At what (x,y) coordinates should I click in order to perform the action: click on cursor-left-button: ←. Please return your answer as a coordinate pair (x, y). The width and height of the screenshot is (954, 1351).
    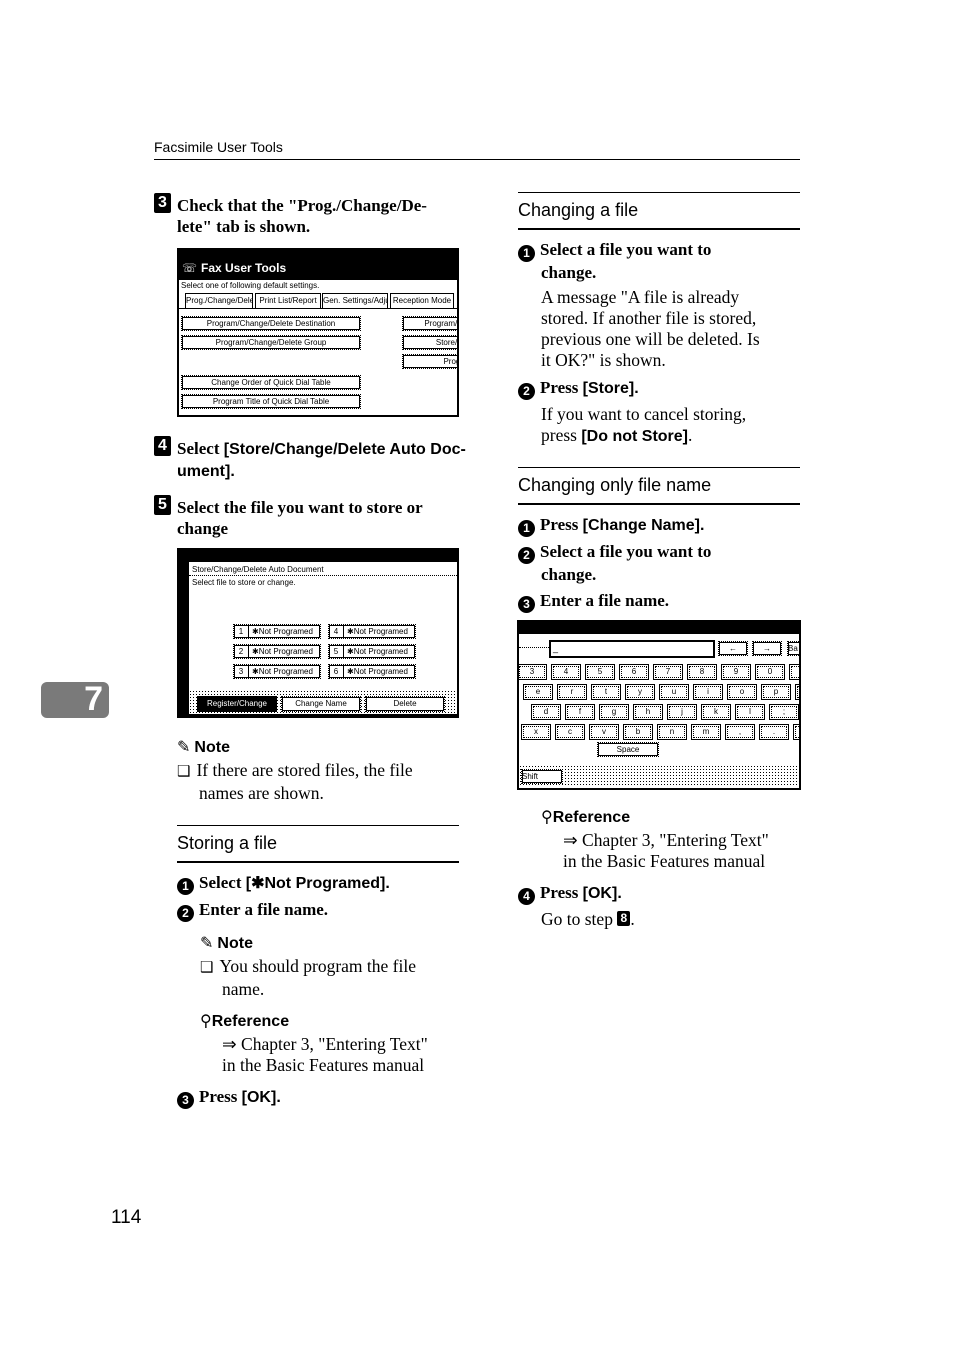
    Looking at the image, I should click on (733, 648).